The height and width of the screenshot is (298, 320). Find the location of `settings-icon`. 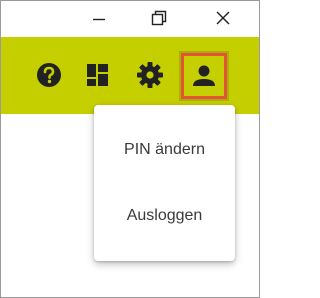

settings-icon is located at coordinates (150, 75).